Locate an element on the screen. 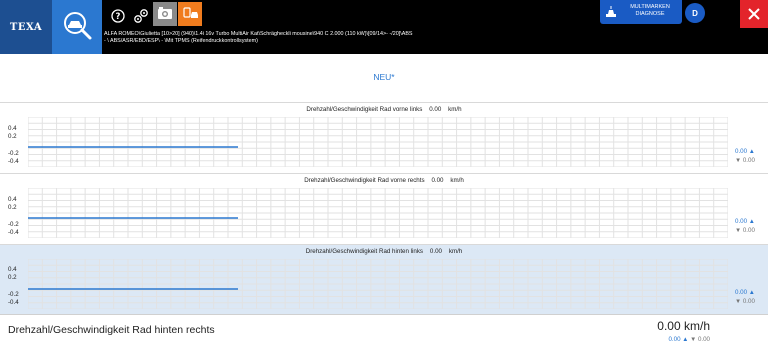 The height and width of the screenshot is (347, 768). multibrand-diagnosis-button: MULTIMARKEN DIAGNOSE is located at coordinates (641, 12).